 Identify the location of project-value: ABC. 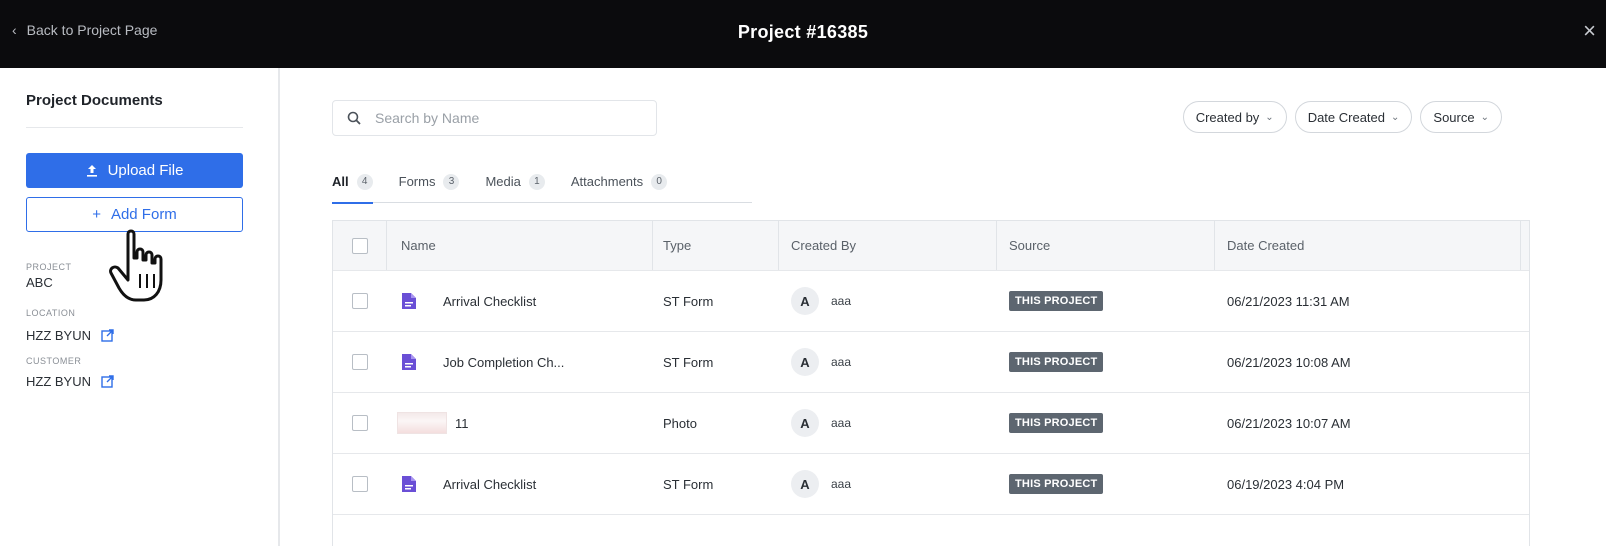
(39, 282).